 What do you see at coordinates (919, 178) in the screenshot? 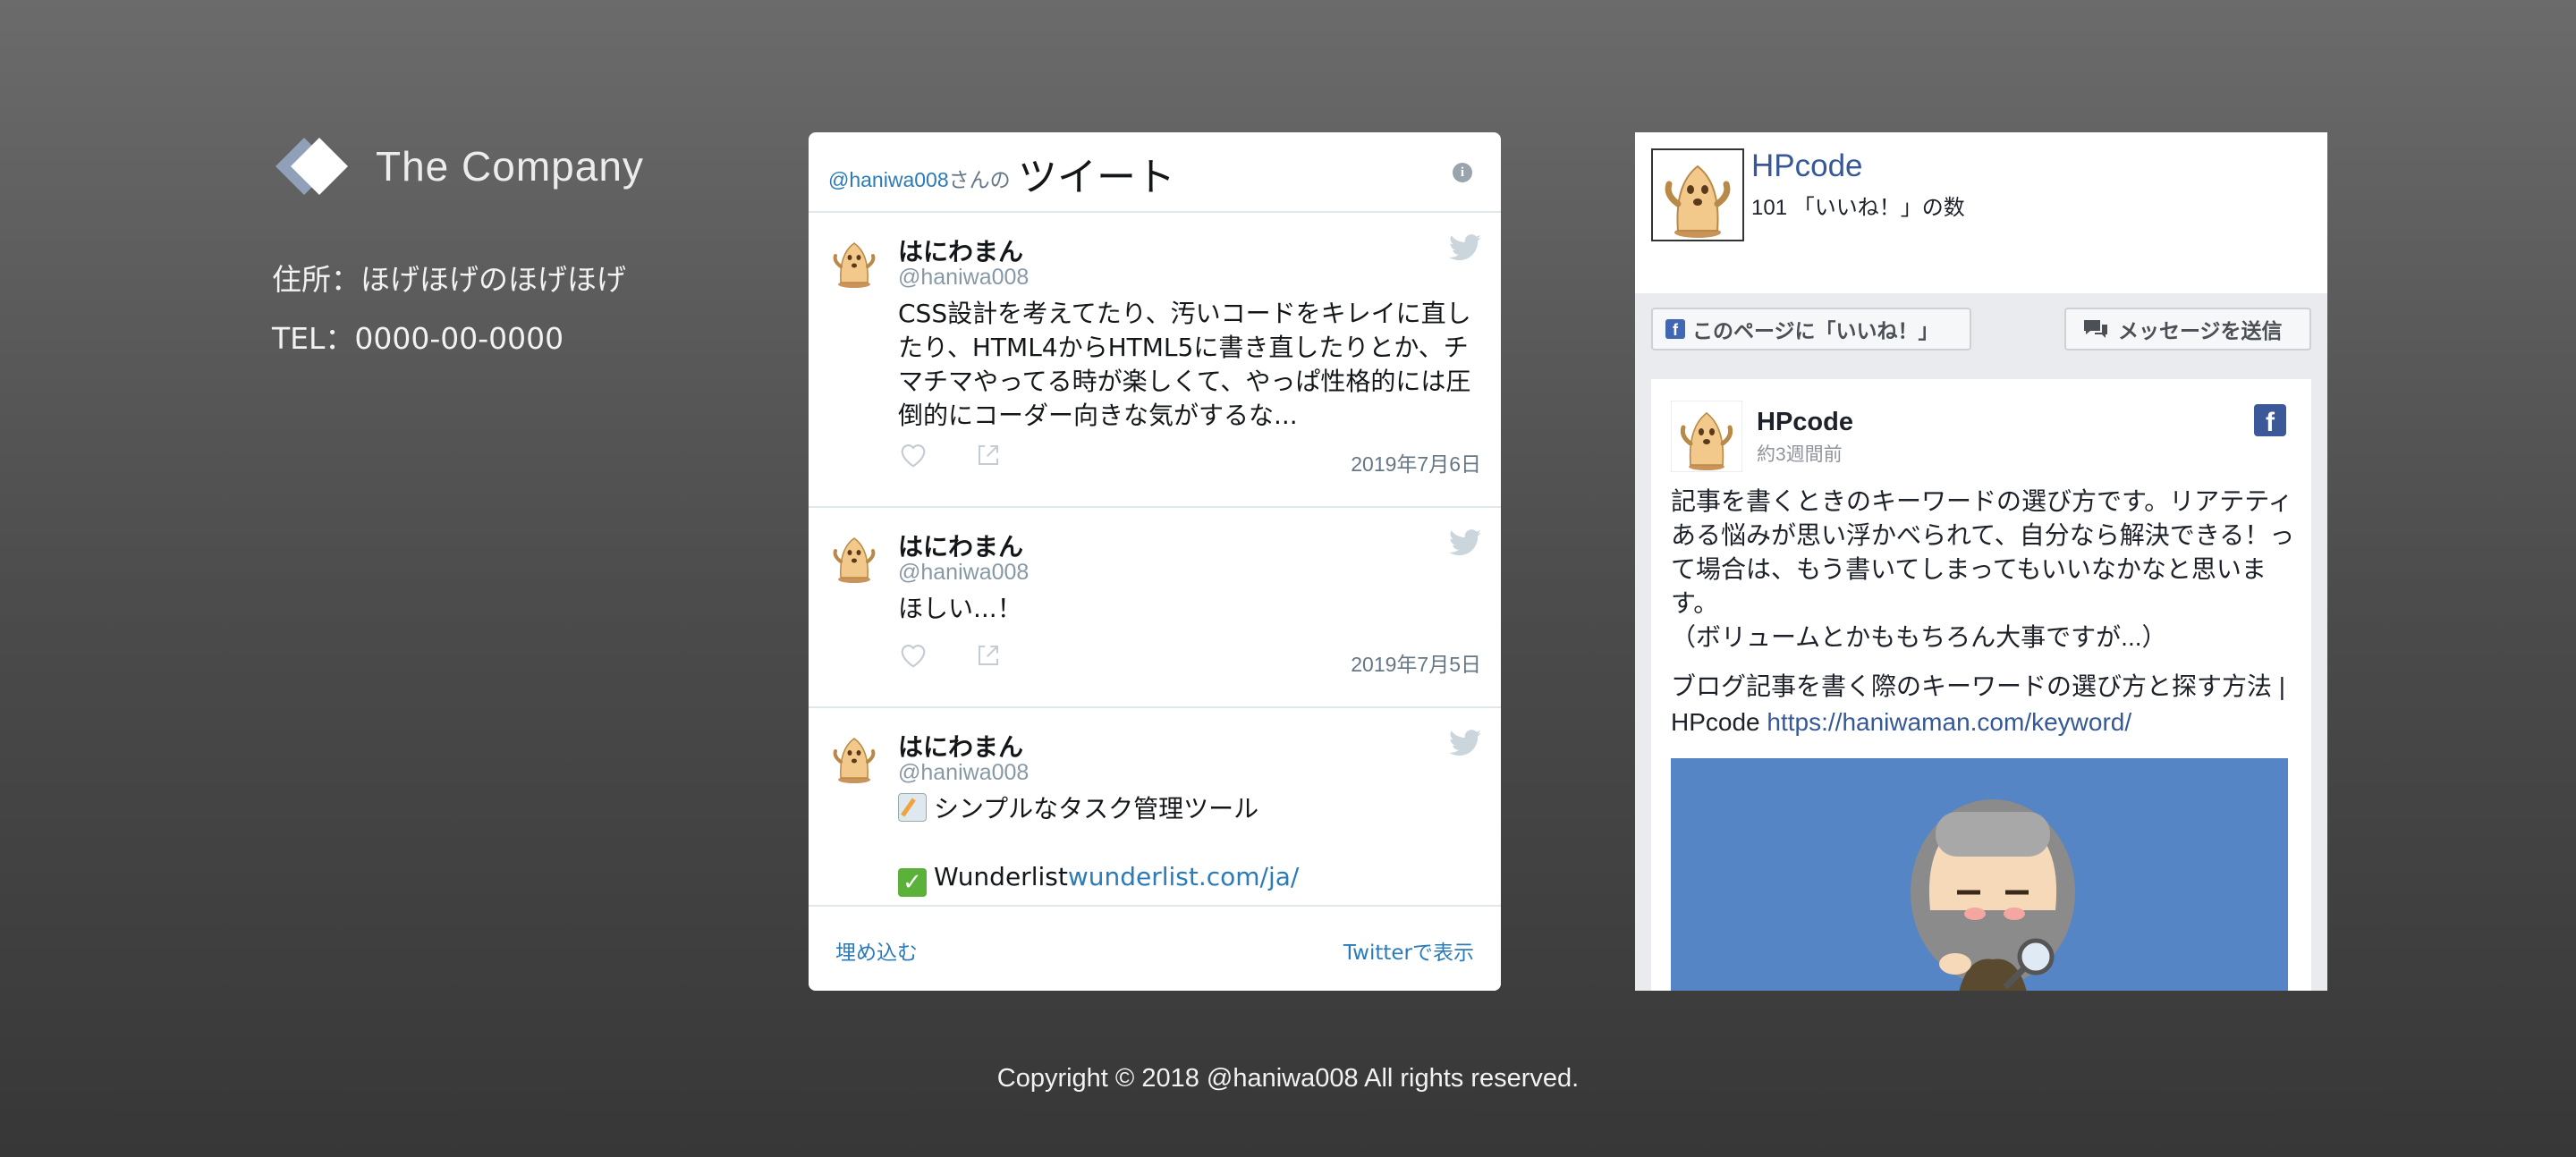
I see `header-handle: @haniwa008さんの` at bounding box center [919, 178].